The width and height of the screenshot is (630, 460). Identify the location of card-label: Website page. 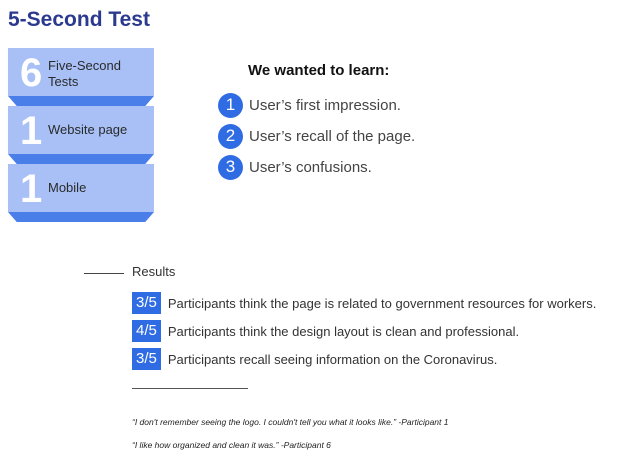
(88, 129).